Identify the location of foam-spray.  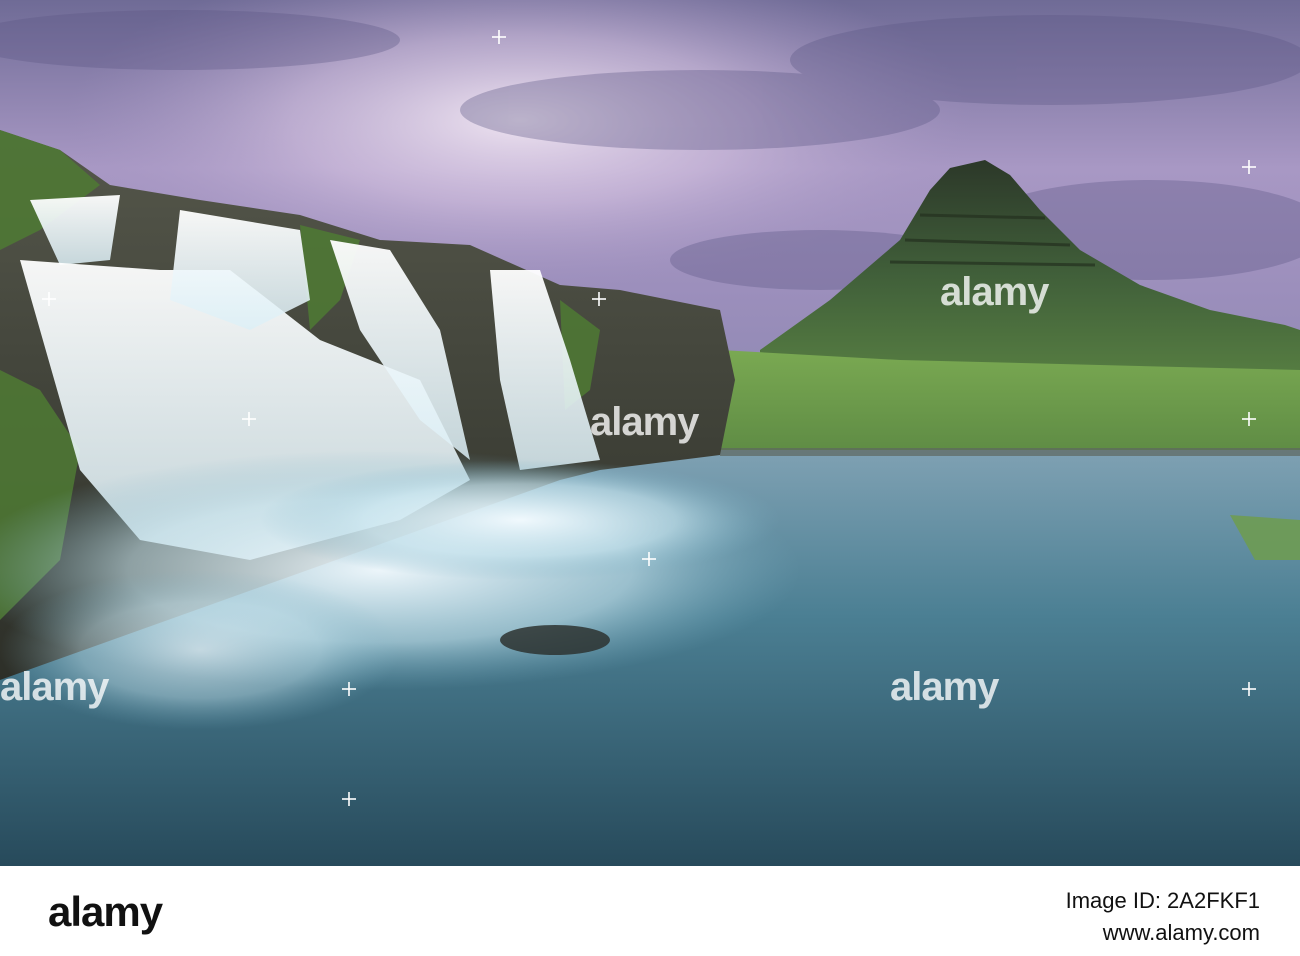
(520, 520).